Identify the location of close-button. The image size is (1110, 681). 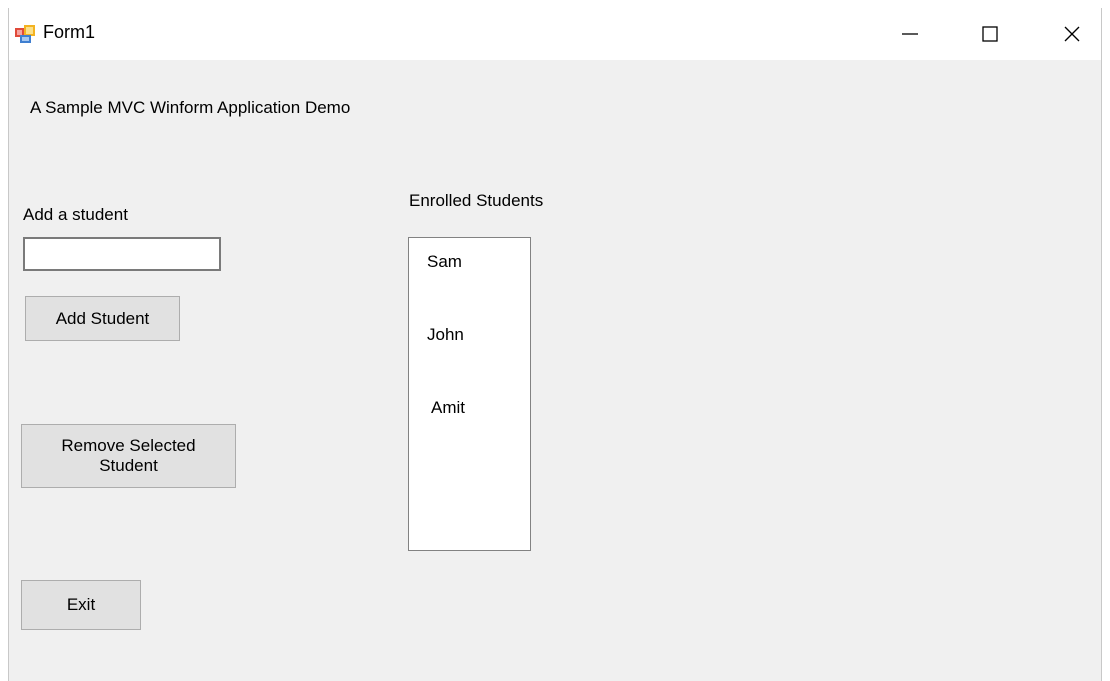
(1072, 34).